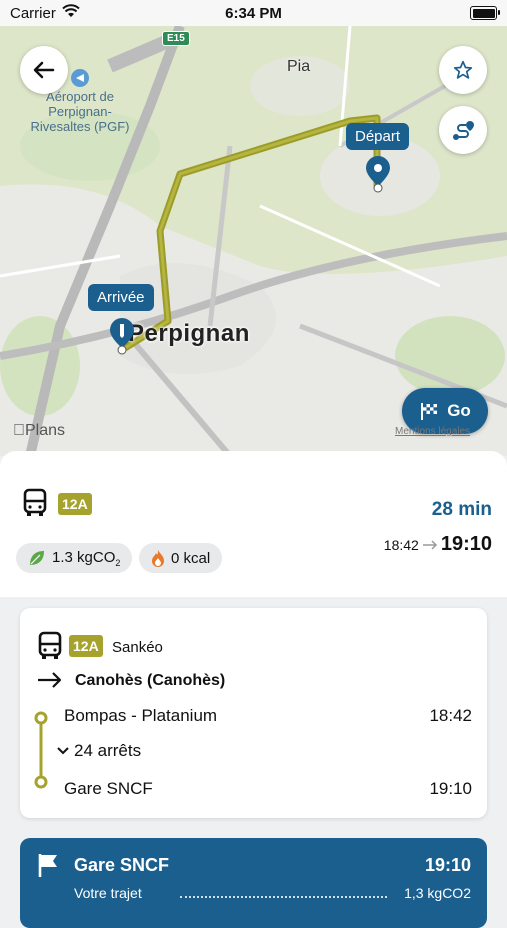 The width and height of the screenshot is (507, 928). I want to click on status-bar: Carrier 6:34 PM, so click(253, 13).